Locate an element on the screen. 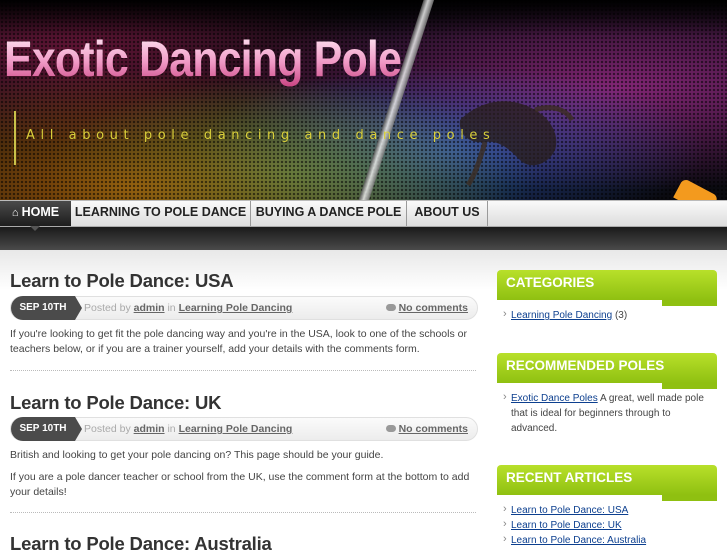 The image size is (727, 555). nav-item-home: ⌂ HOME is located at coordinates (35, 213).